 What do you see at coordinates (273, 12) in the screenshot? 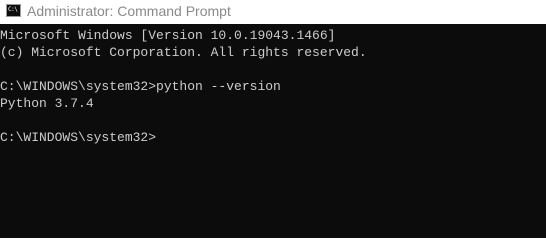
I see `title-bar: C:\ Administrator: Command Prompt` at bounding box center [273, 12].